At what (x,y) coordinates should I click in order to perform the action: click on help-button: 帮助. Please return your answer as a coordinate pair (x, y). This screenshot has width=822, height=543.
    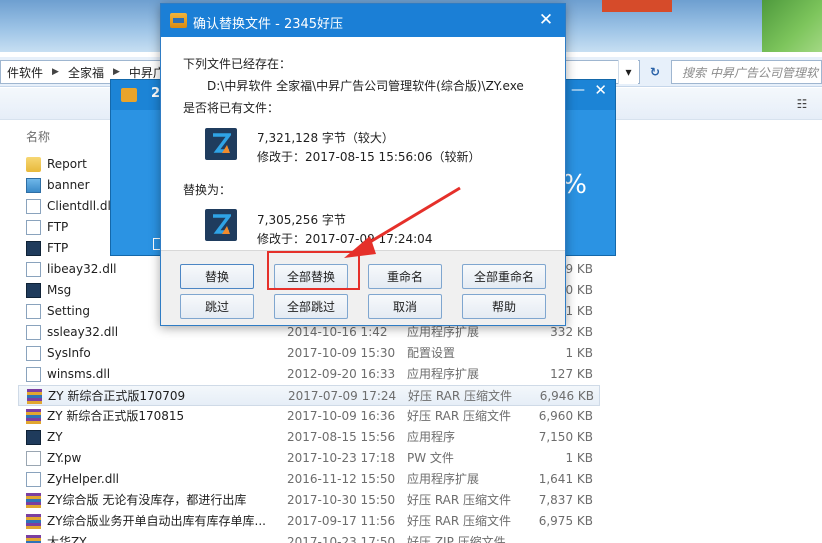
    Looking at the image, I should click on (504, 306).